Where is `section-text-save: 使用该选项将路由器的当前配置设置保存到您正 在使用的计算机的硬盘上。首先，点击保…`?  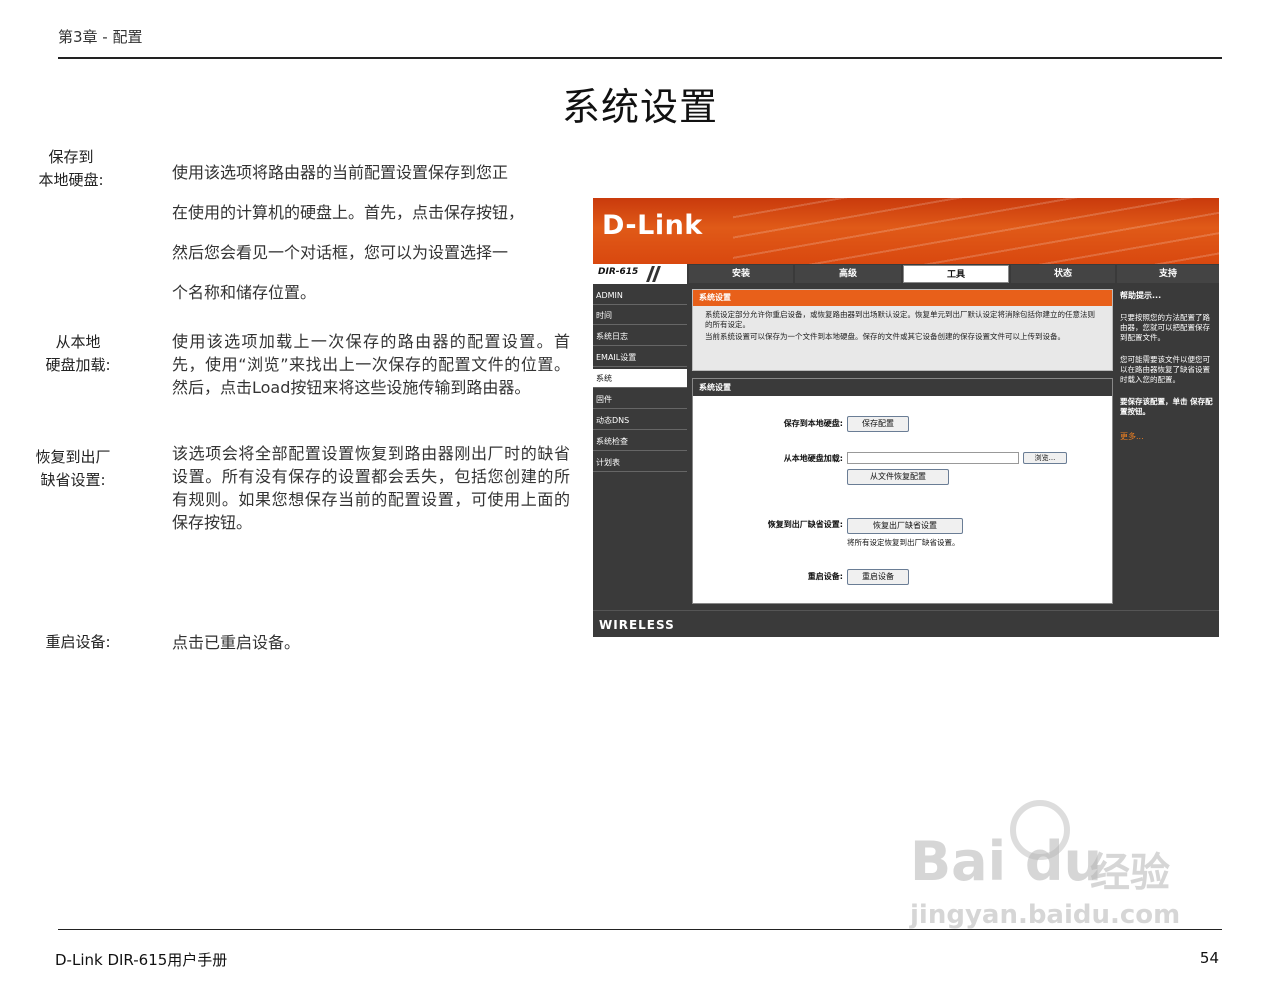 section-text-save: 使用该选项将路由器的当前配置设置保存到您正 在使用的计算机的硬盘上。首先，点击保… is located at coordinates (348, 232).